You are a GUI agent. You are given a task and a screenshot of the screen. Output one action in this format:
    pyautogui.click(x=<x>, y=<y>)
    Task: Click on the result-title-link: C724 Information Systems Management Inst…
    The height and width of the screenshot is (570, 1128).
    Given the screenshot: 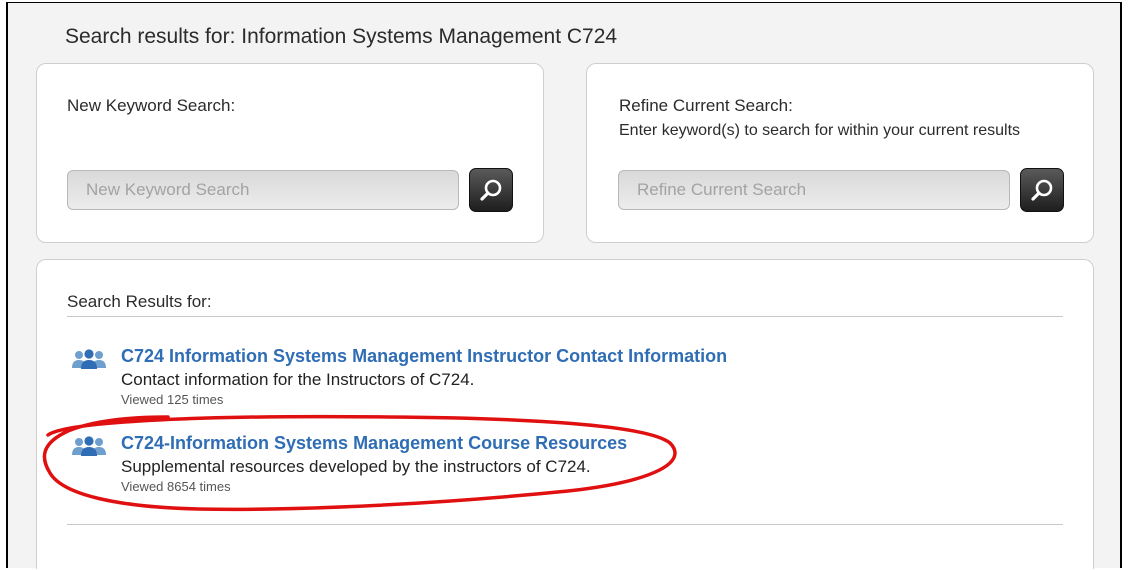 What is the action you would take?
    pyautogui.click(x=424, y=356)
    